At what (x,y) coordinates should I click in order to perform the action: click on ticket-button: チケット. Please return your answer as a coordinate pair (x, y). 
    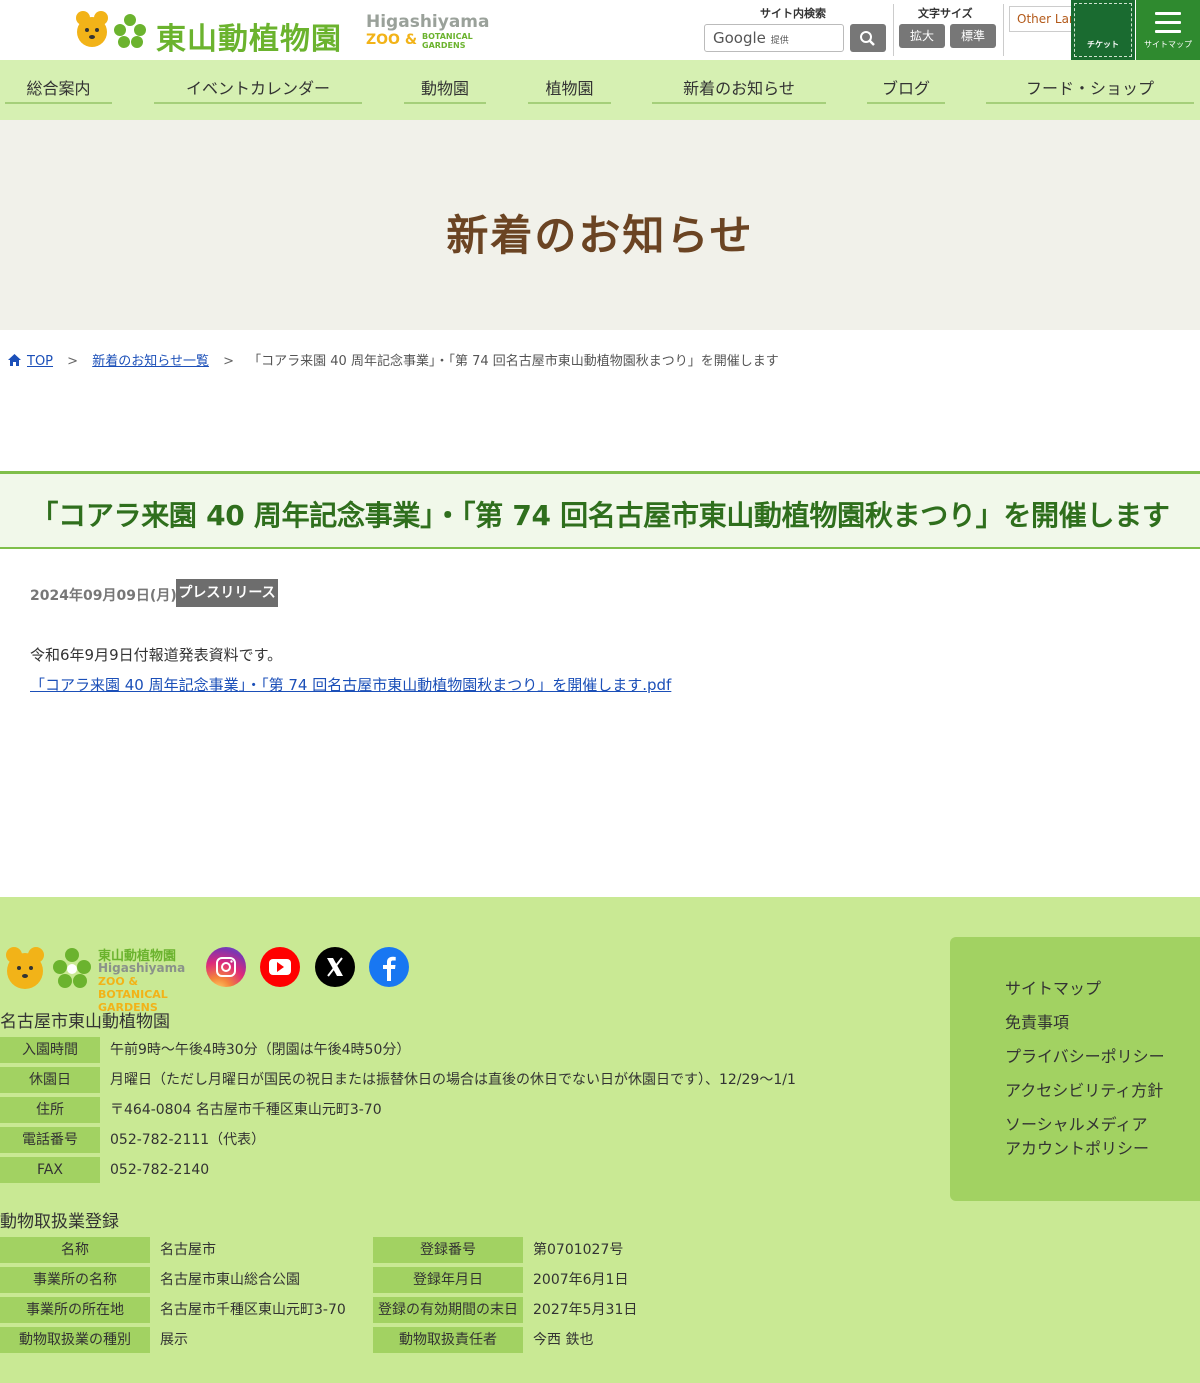
    Looking at the image, I should click on (1103, 30).